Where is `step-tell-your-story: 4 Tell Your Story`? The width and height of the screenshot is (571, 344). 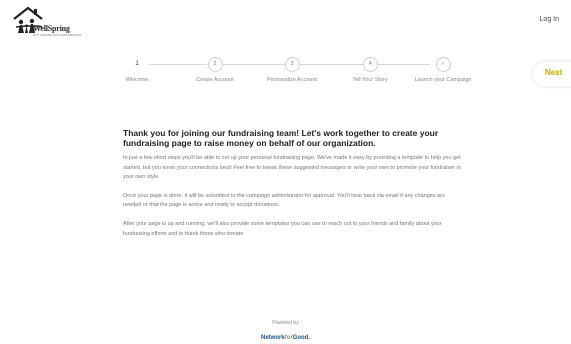 step-tell-your-story: 4 Tell Your Story is located at coordinates (370, 70).